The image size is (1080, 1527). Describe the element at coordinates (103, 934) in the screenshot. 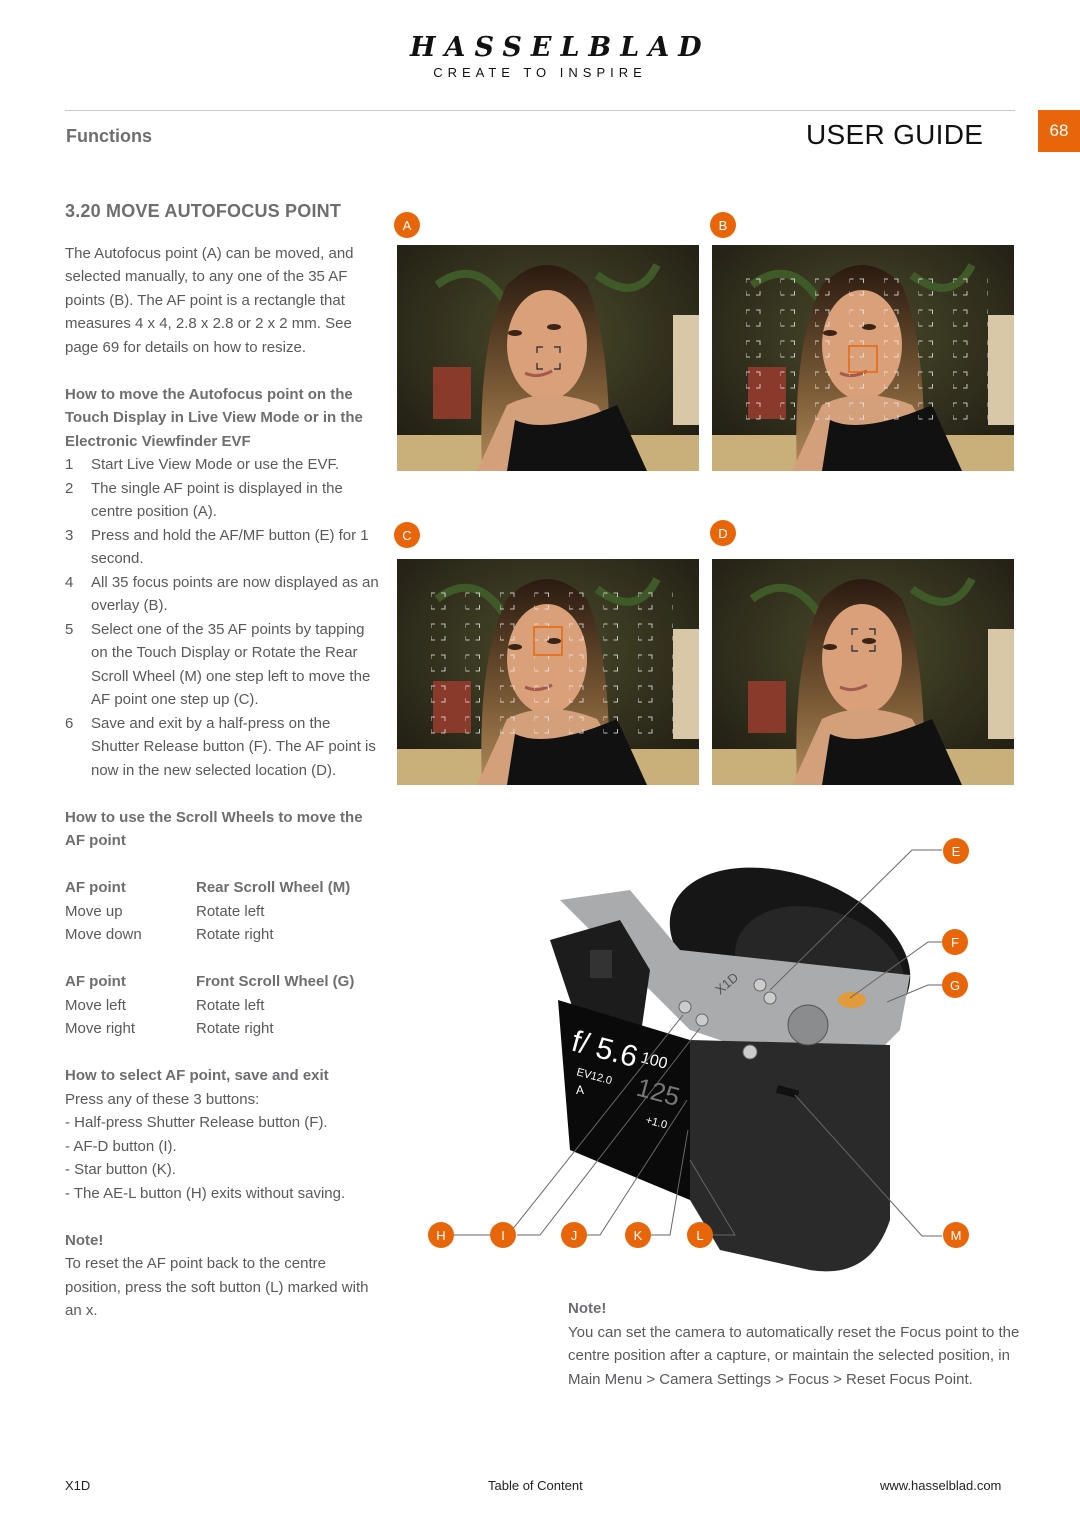

I see `table-cell: Move down` at that location.